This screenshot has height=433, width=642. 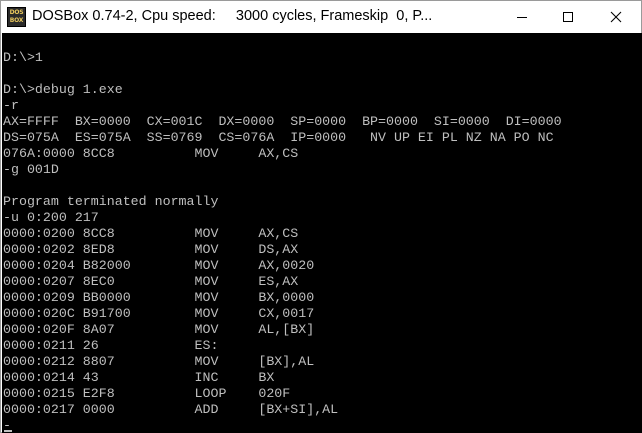 I want to click on terminal-line: D:\>debug 1.exe, so click(x=63, y=89).